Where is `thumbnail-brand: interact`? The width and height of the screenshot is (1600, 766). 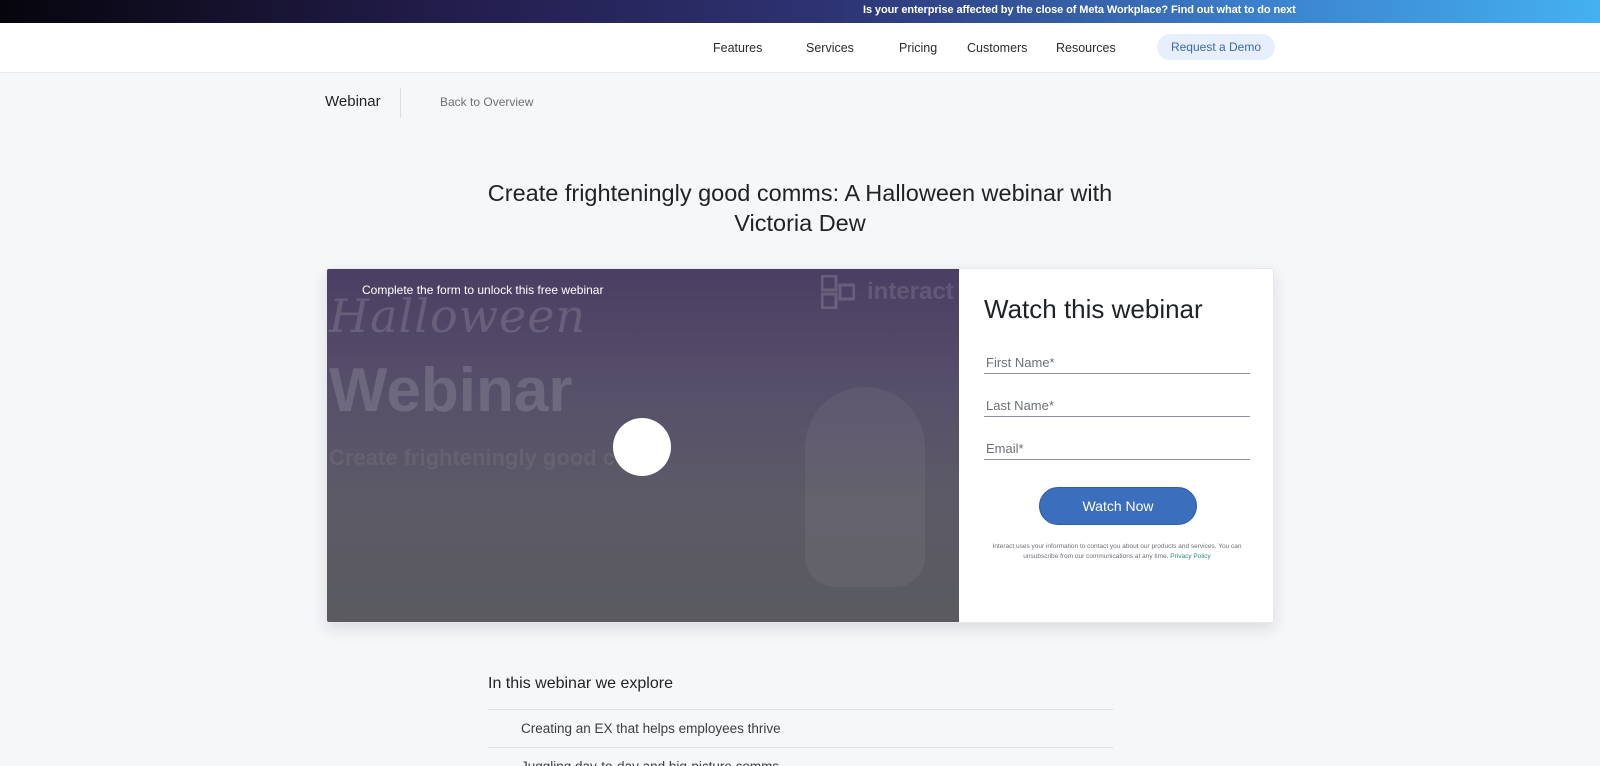
thumbnail-brand: interact is located at coordinates (887, 292).